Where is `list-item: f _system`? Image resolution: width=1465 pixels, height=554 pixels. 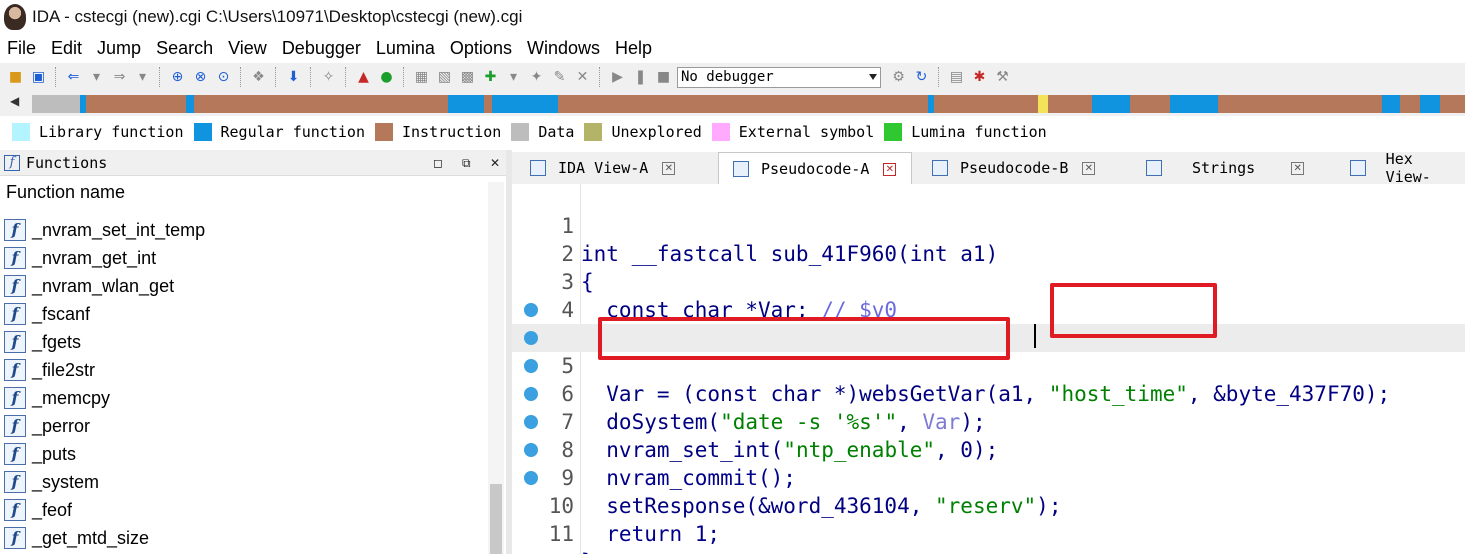
list-item: f _system is located at coordinates (244, 482).